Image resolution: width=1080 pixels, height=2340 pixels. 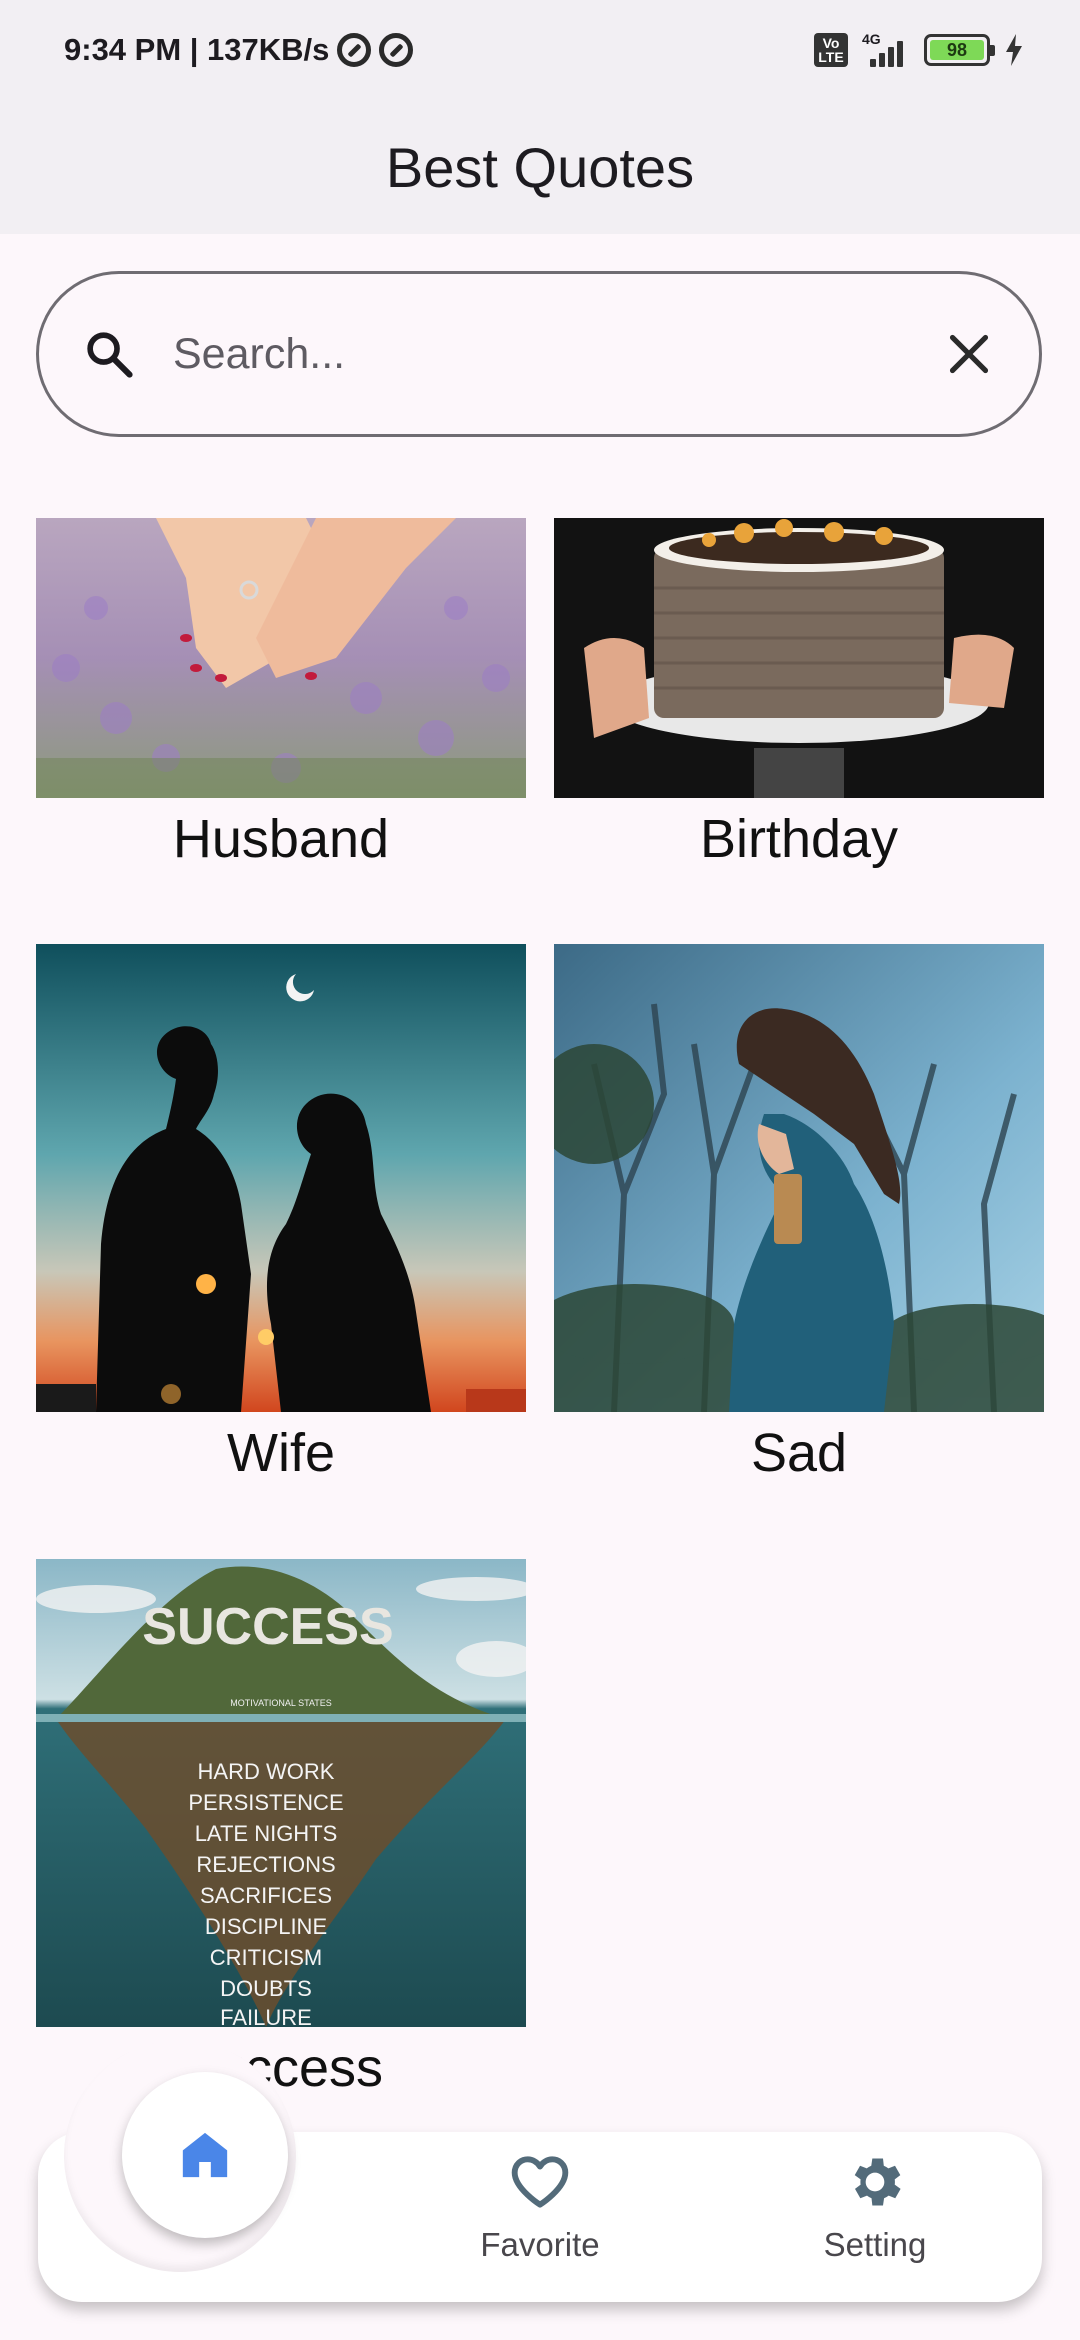 What do you see at coordinates (197, 49) in the screenshot?
I see `status-time-speed: 9:34 PM | 137KB/s` at bounding box center [197, 49].